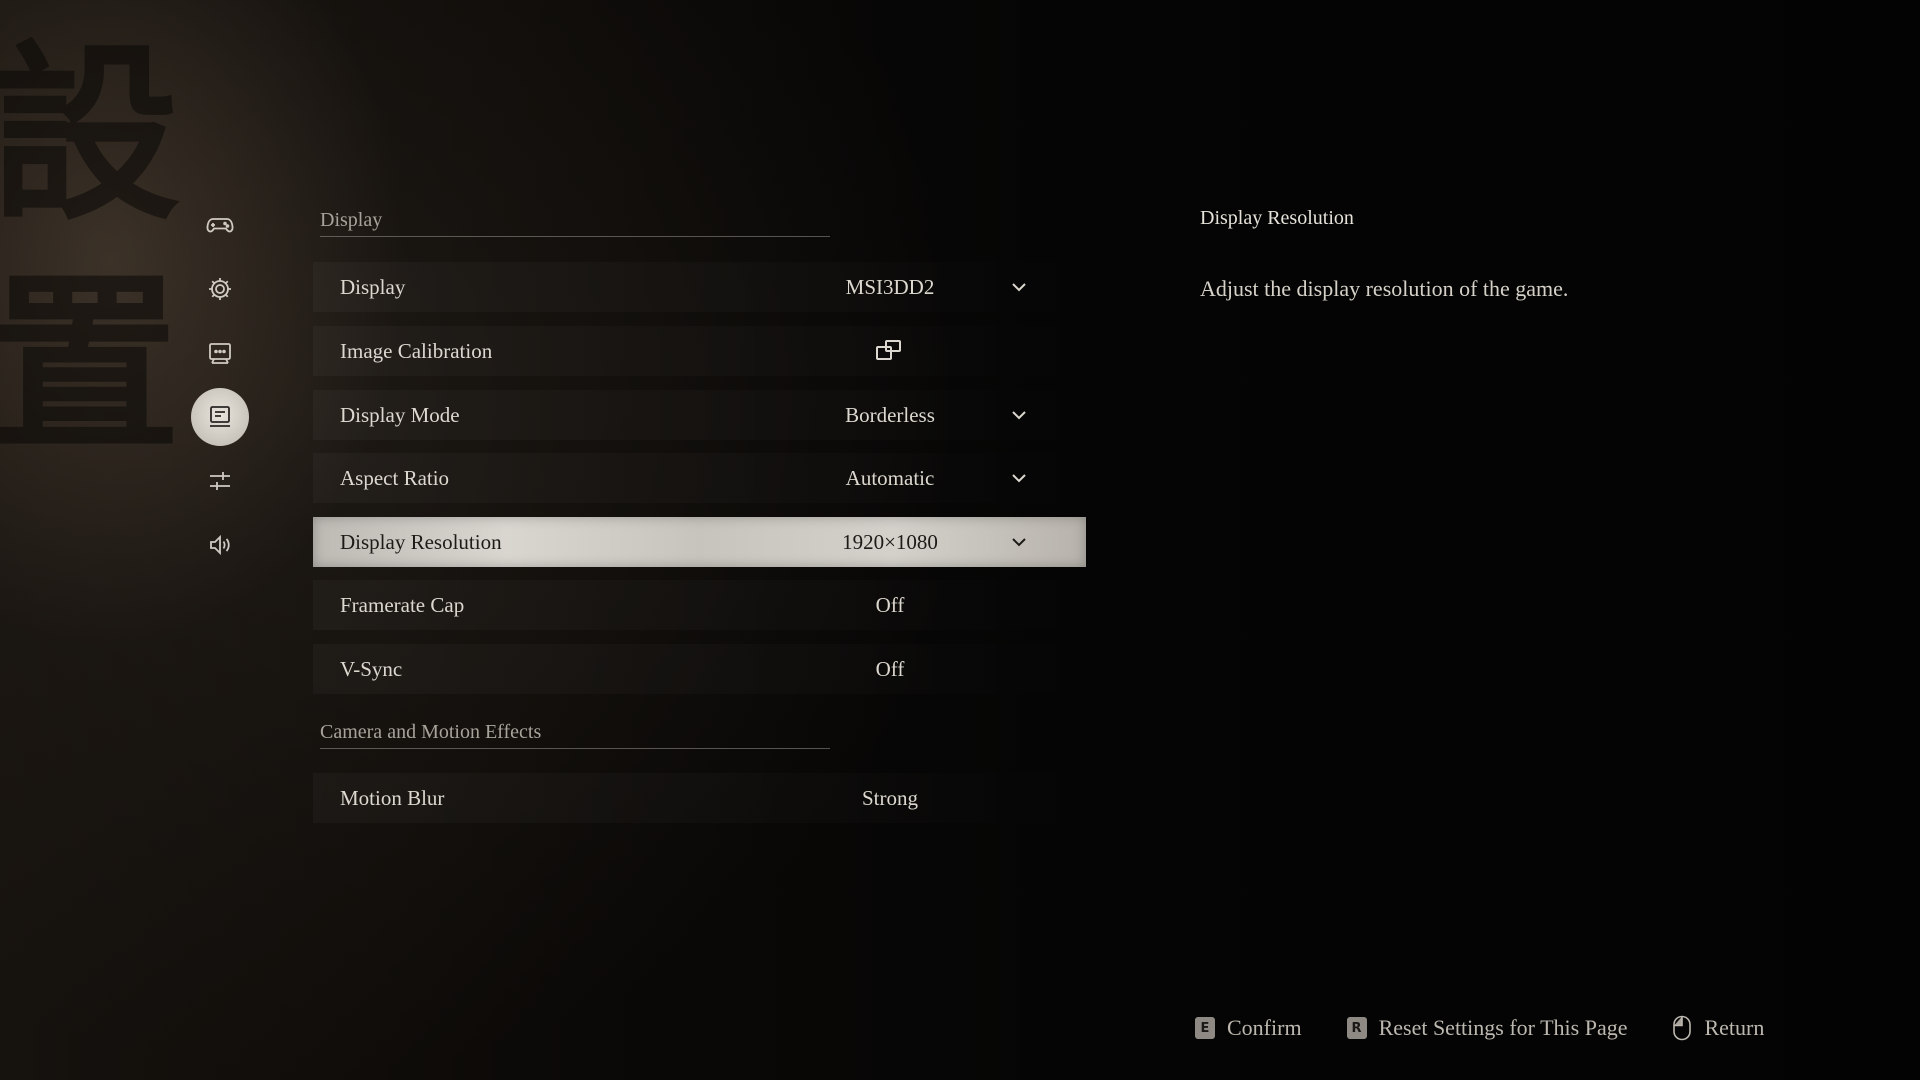  What do you see at coordinates (1356, 1028) in the screenshot?
I see `key-r-icon: R` at bounding box center [1356, 1028].